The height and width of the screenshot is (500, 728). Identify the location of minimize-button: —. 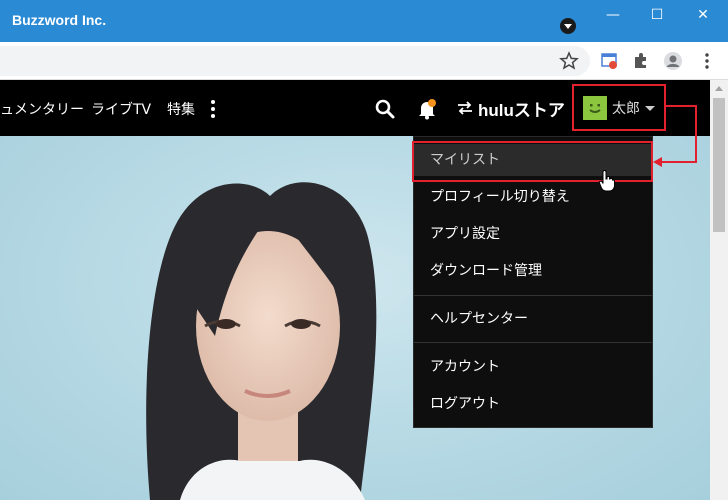
(613, 15).